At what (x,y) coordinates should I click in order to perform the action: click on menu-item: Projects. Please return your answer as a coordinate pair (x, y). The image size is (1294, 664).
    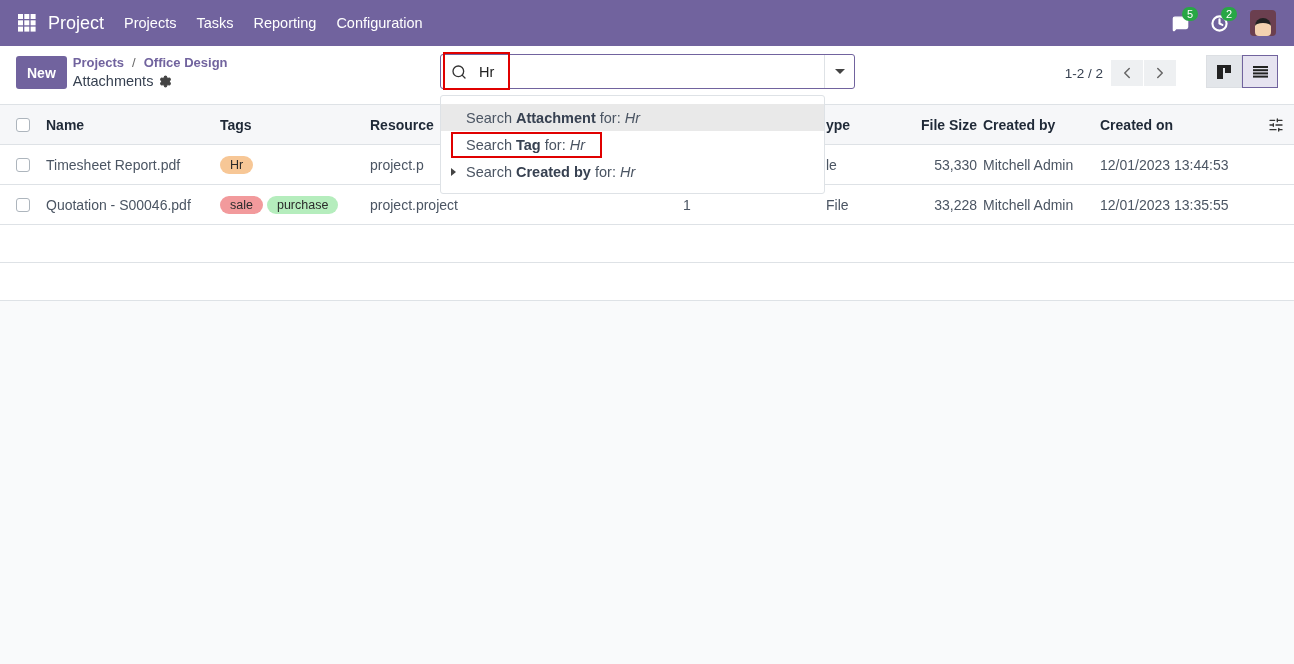
    Looking at the image, I should click on (150, 23).